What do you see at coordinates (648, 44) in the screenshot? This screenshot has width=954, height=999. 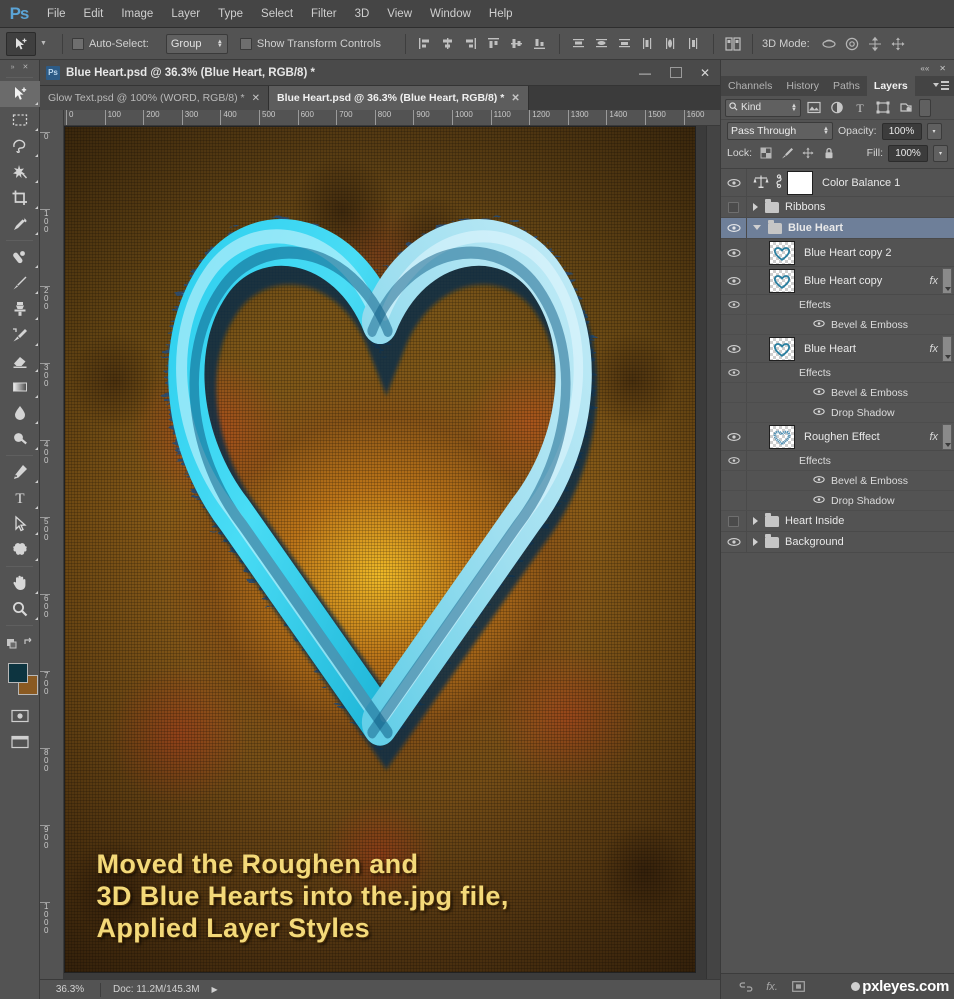 I see `distribute-left-edges-icon` at bounding box center [648, 44].